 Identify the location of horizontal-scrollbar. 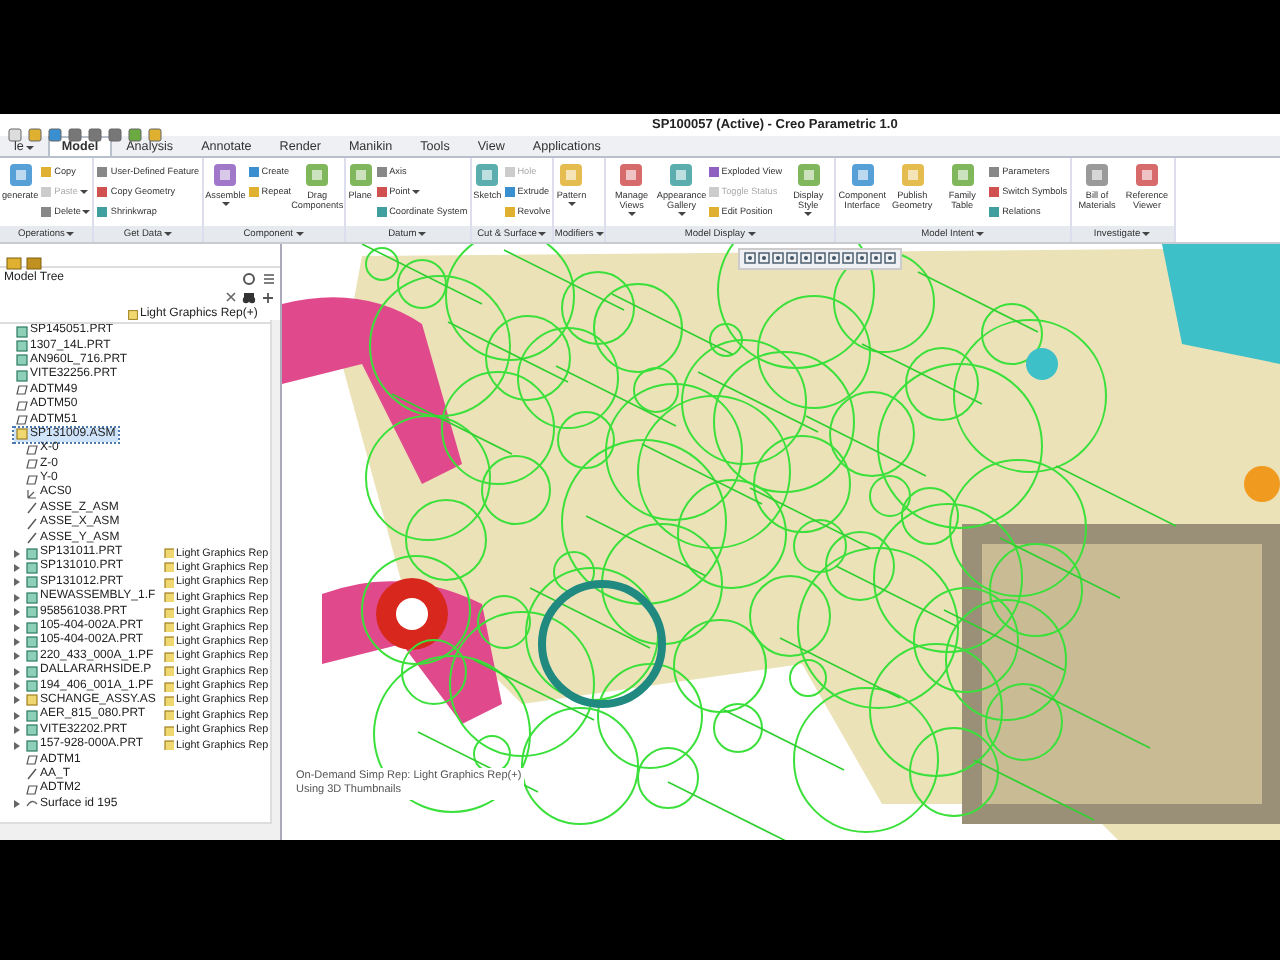
(140, 831).